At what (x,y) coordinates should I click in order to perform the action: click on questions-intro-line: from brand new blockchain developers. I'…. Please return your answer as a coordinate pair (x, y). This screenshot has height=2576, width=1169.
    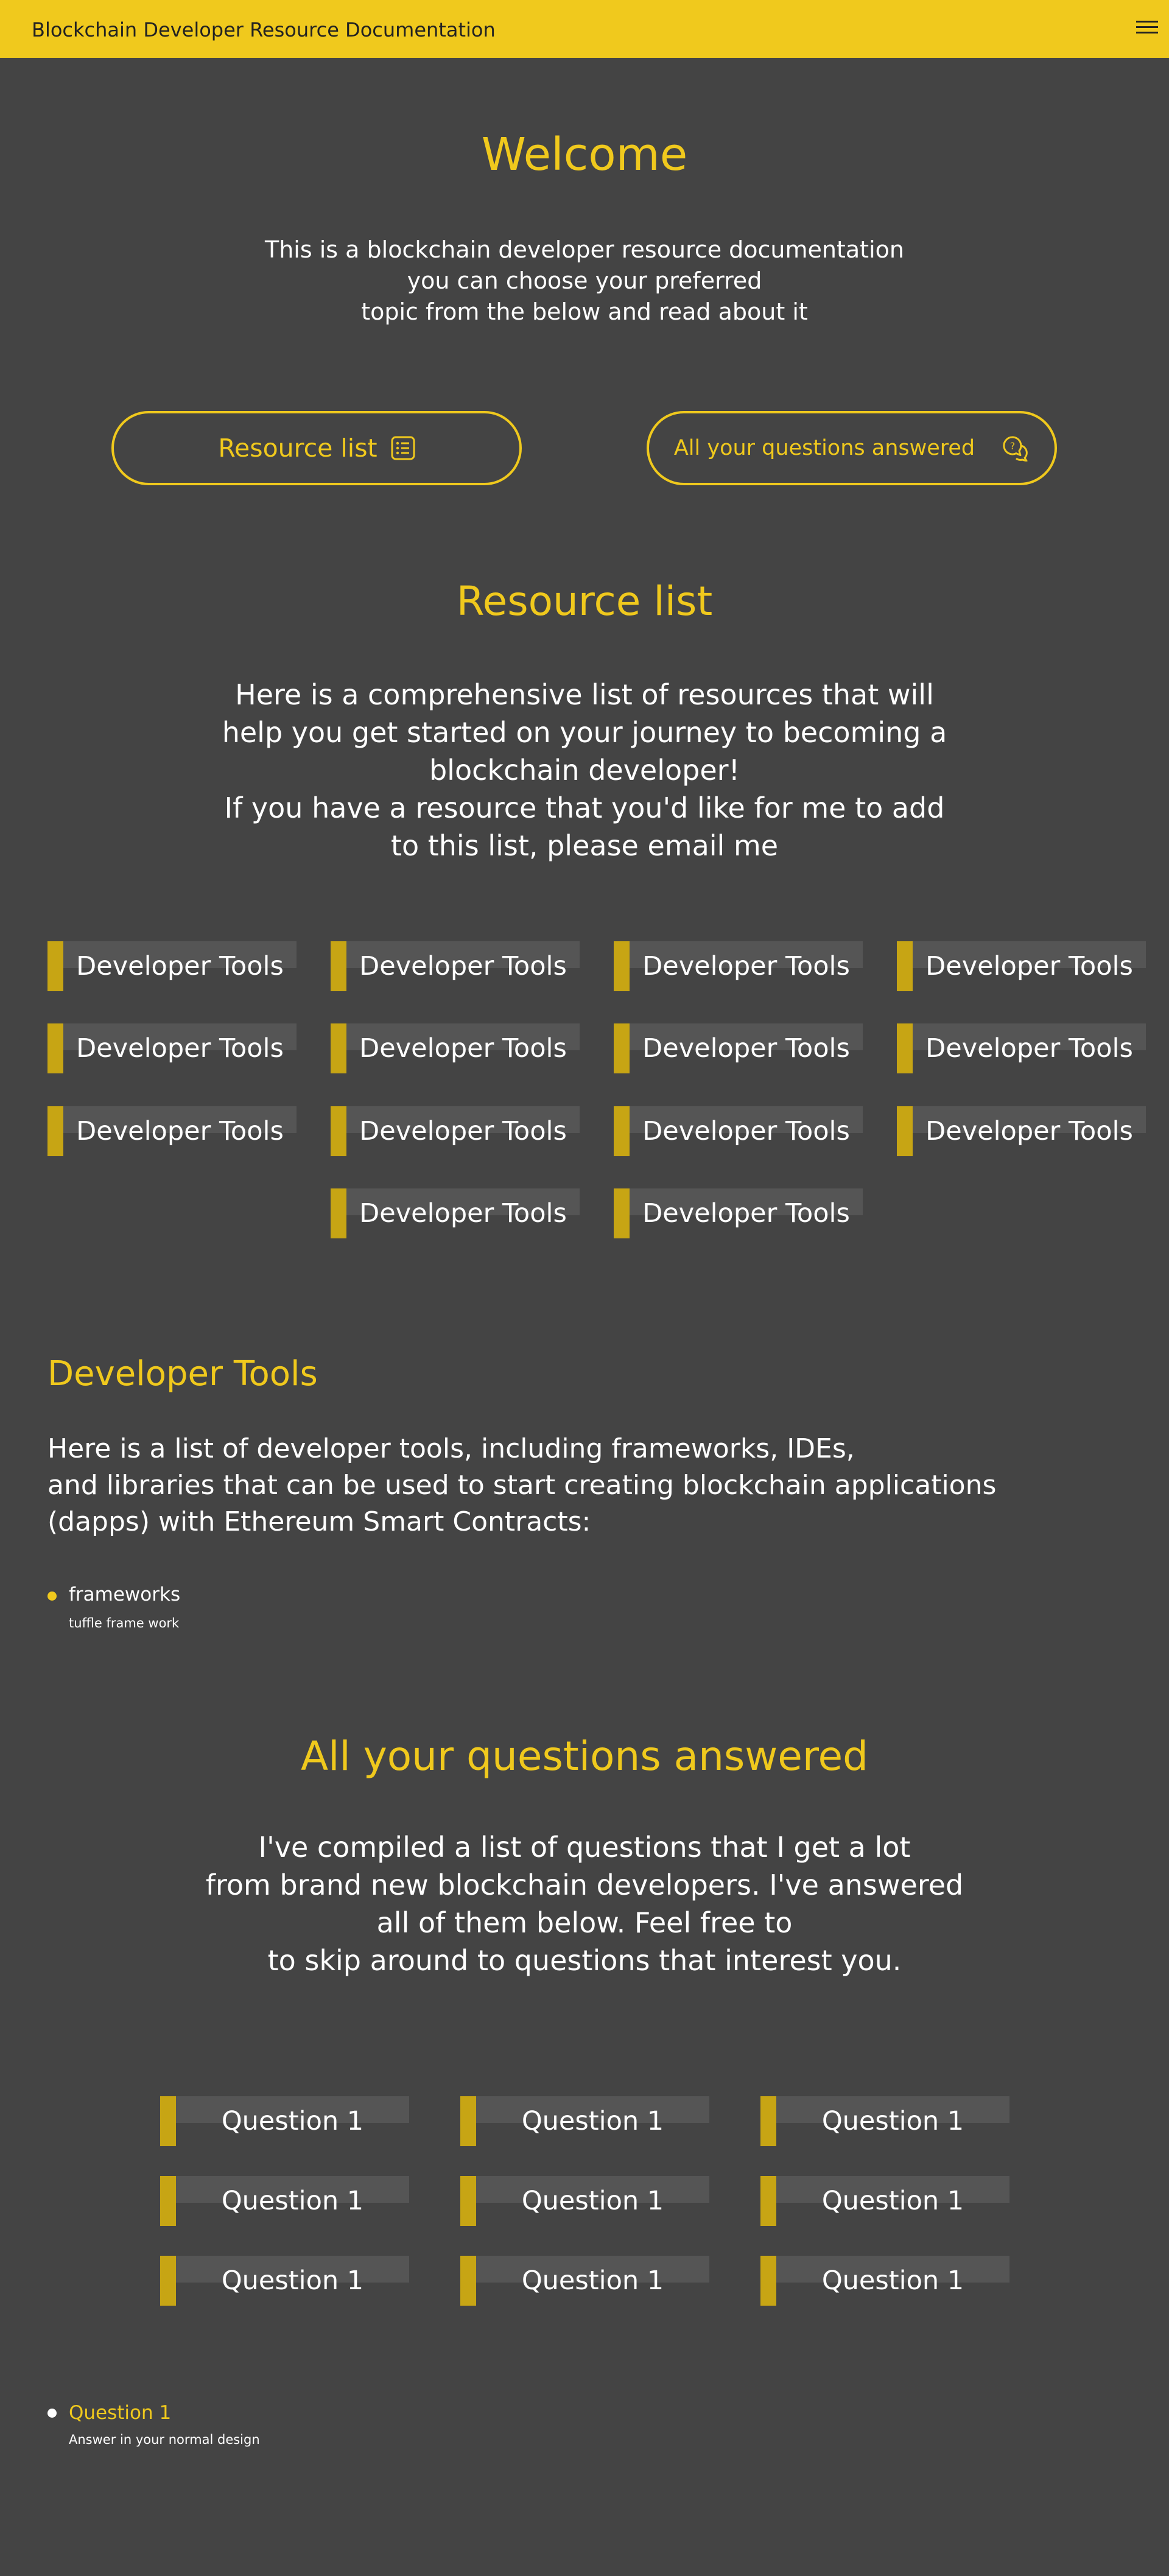
    Looking at the image, I should click on (584, 1885).